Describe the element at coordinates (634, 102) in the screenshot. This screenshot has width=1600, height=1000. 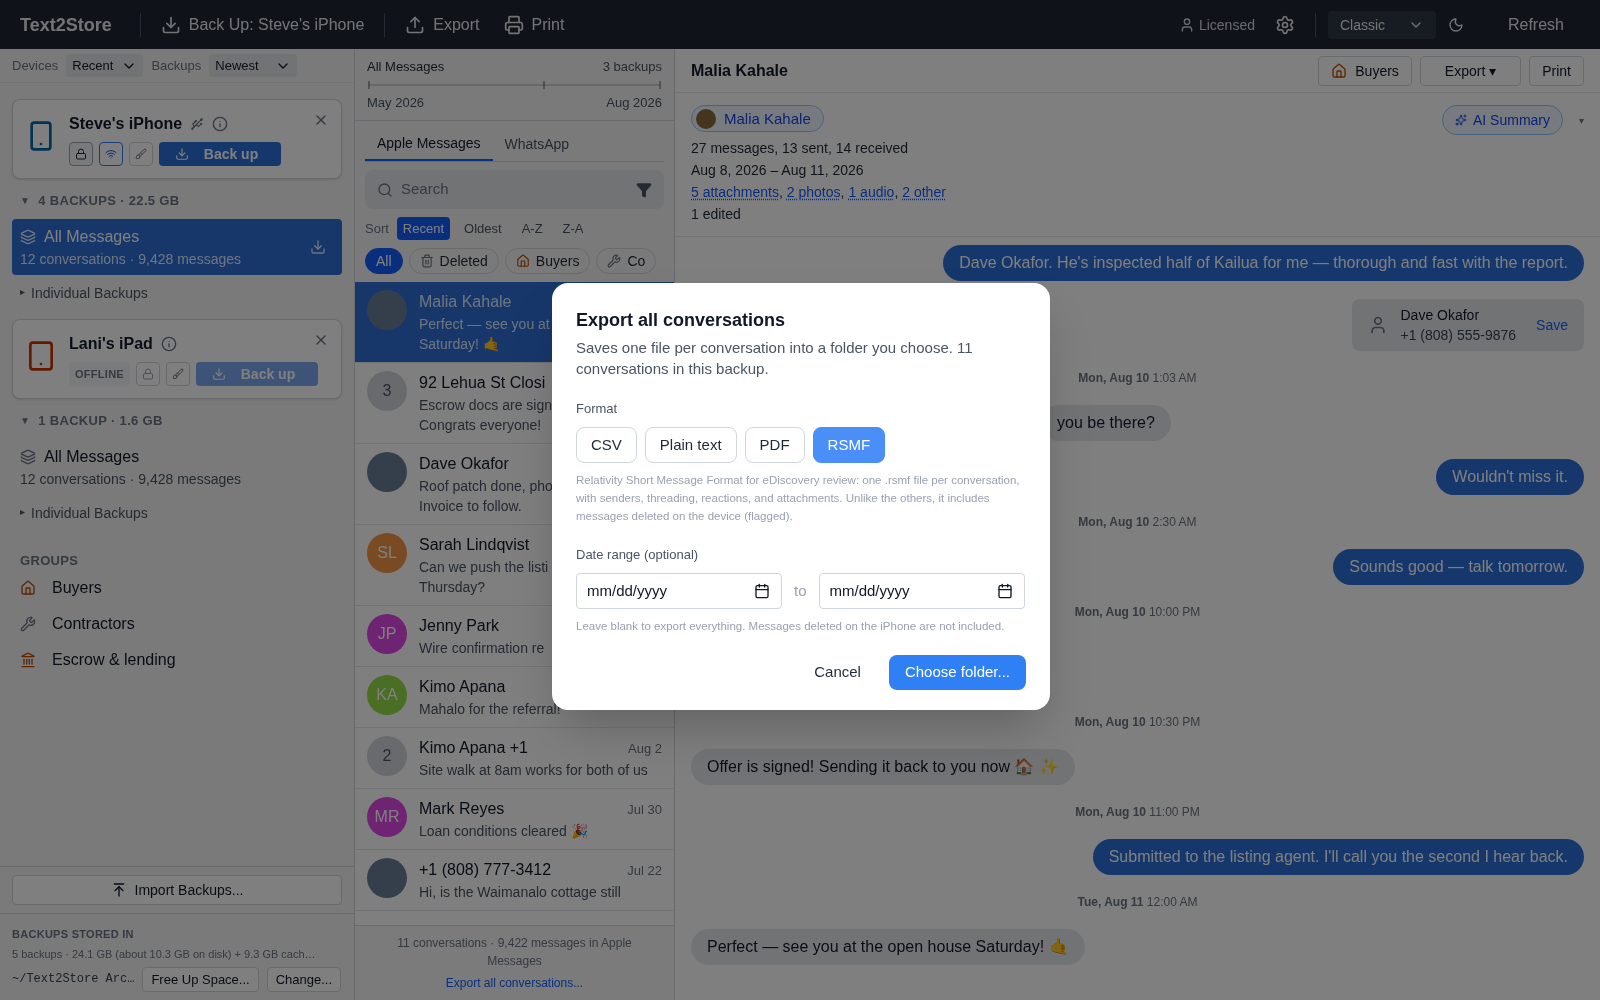
I see `timeline-end: Aug 2026` at that location.